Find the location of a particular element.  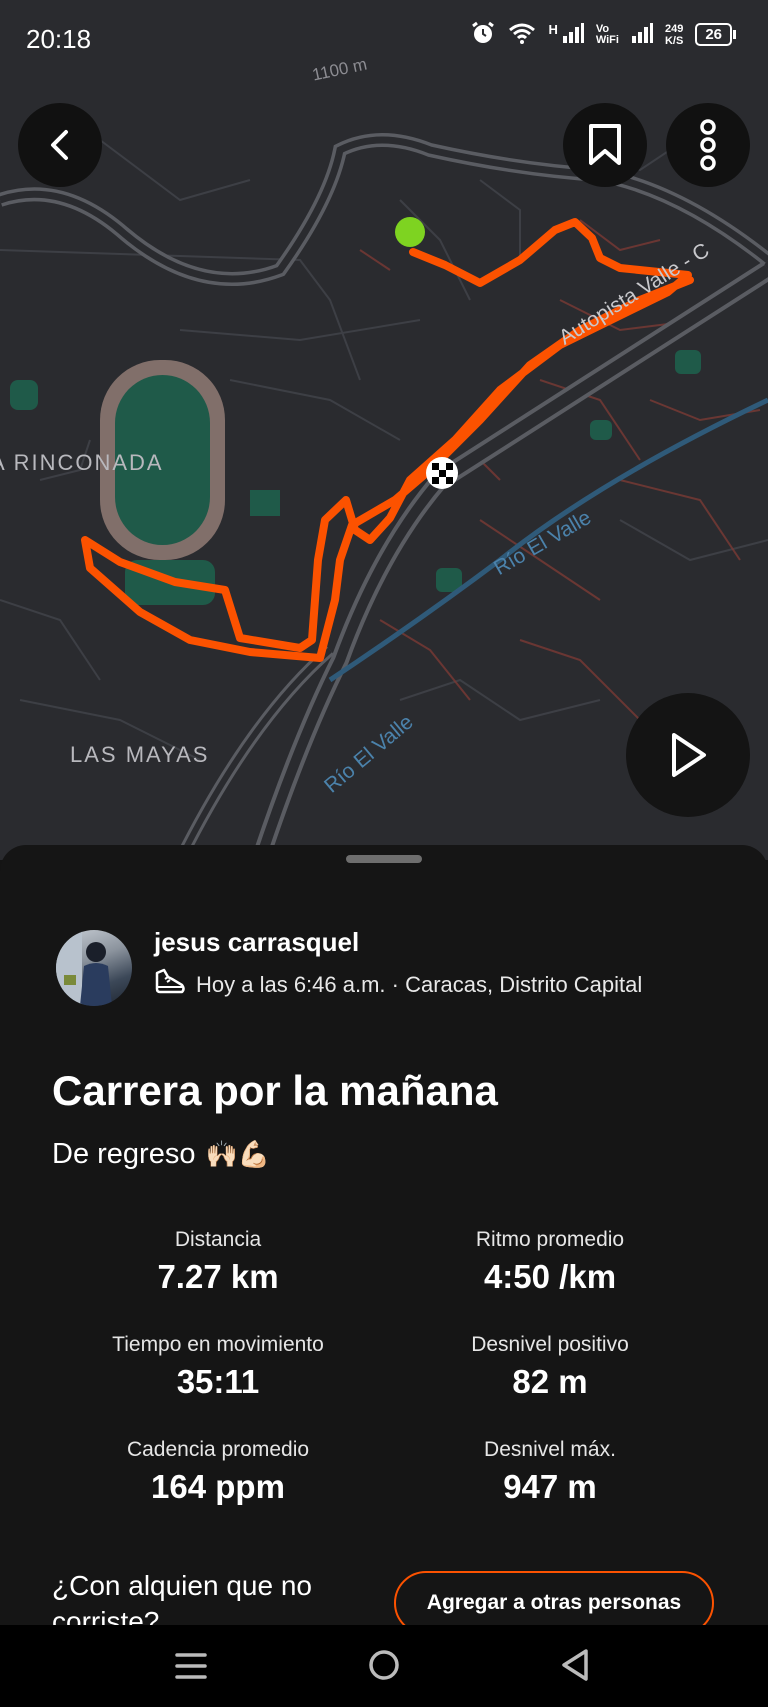

stat-value: 947 m is located at coordinates (550, 1486).